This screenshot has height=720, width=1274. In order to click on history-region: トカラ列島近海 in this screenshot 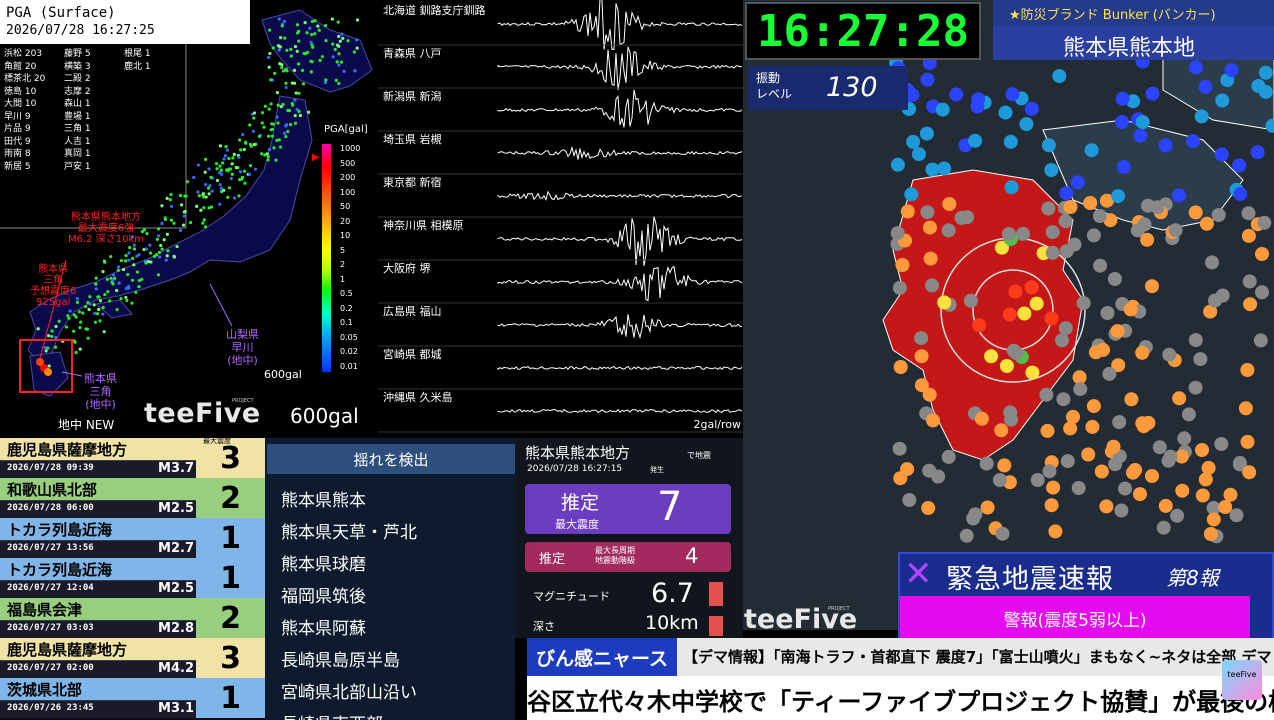, I will do `click(60, 530)`.